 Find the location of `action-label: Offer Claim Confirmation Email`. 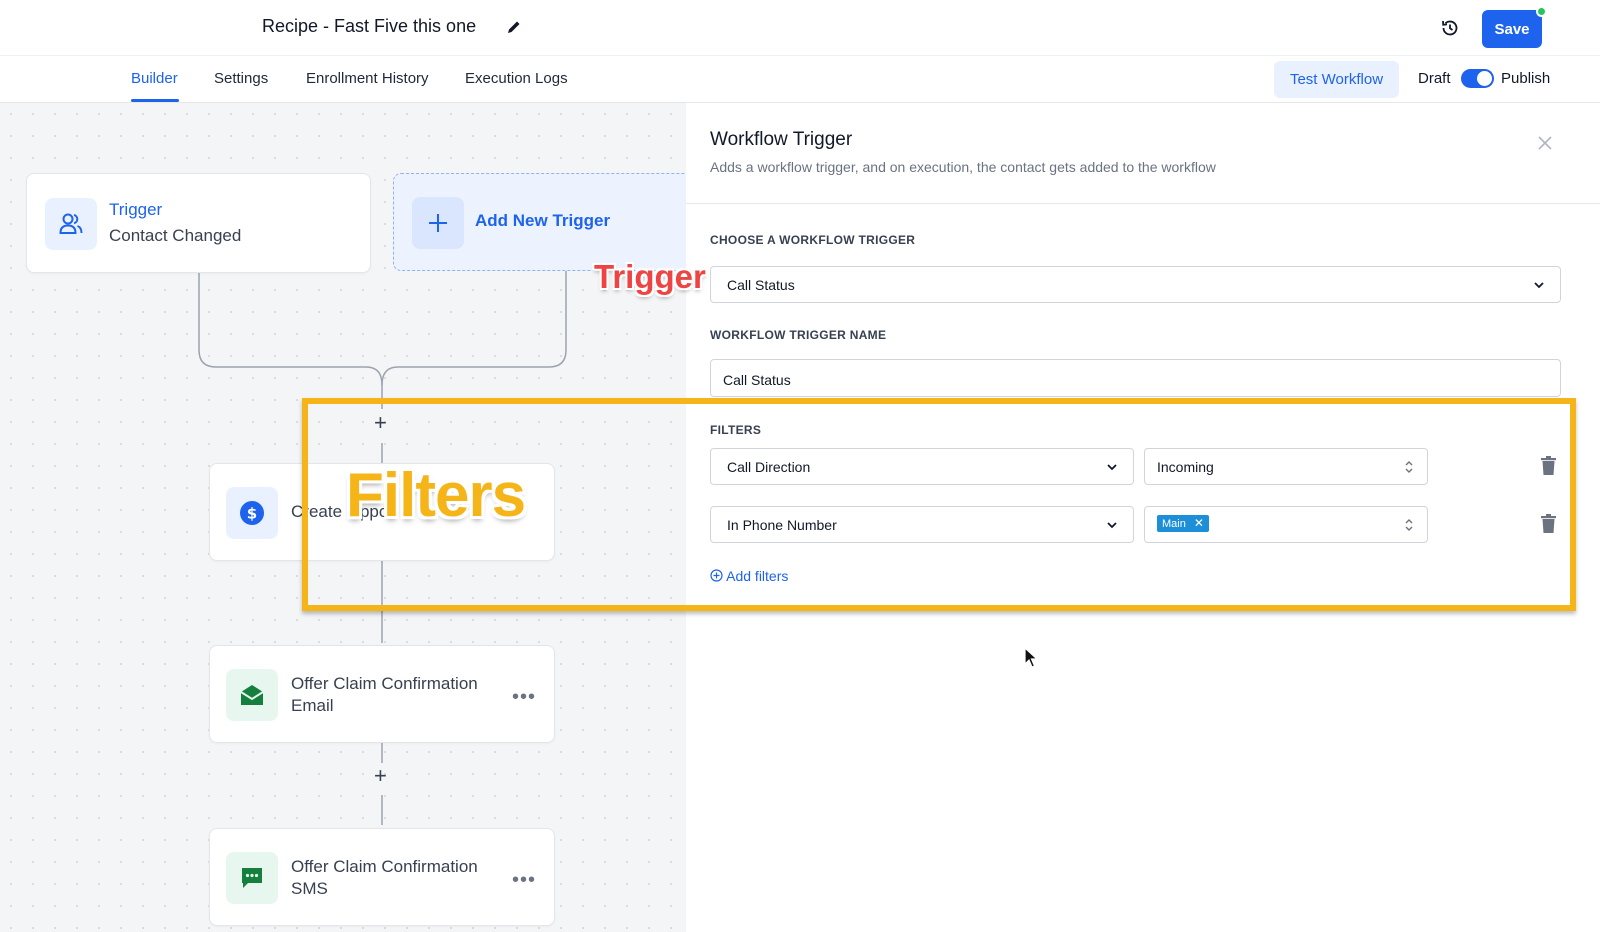

action-label: Offer Claim Confirmation Email is located at coordinates (384, 694).